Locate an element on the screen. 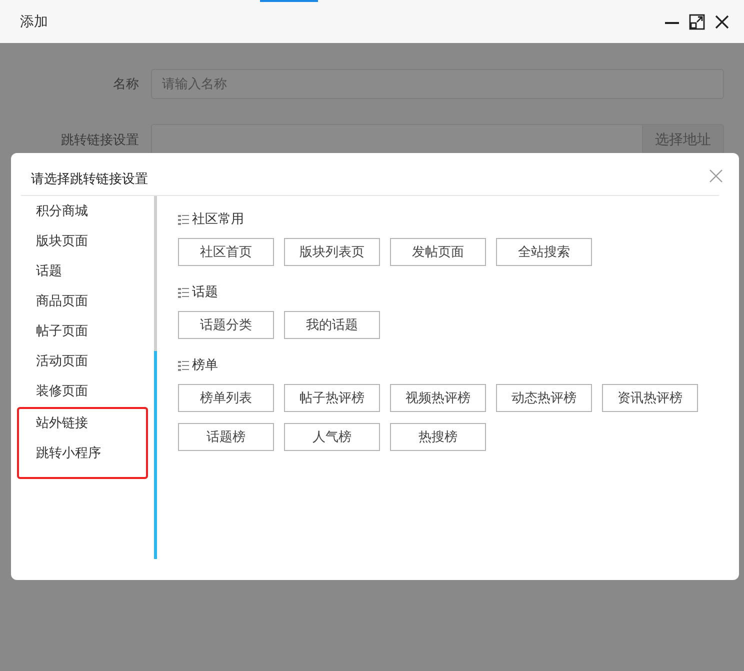 The height and width of the screenshot is (671, 744). field-label: 名称 is located at coordinates (126, 84).